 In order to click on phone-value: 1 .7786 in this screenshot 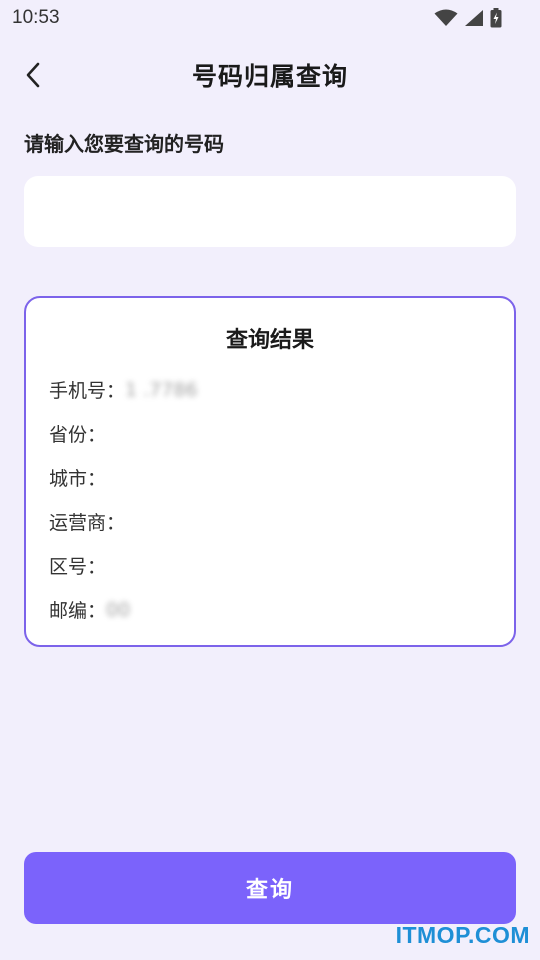, I will do `click(161, 389)`.